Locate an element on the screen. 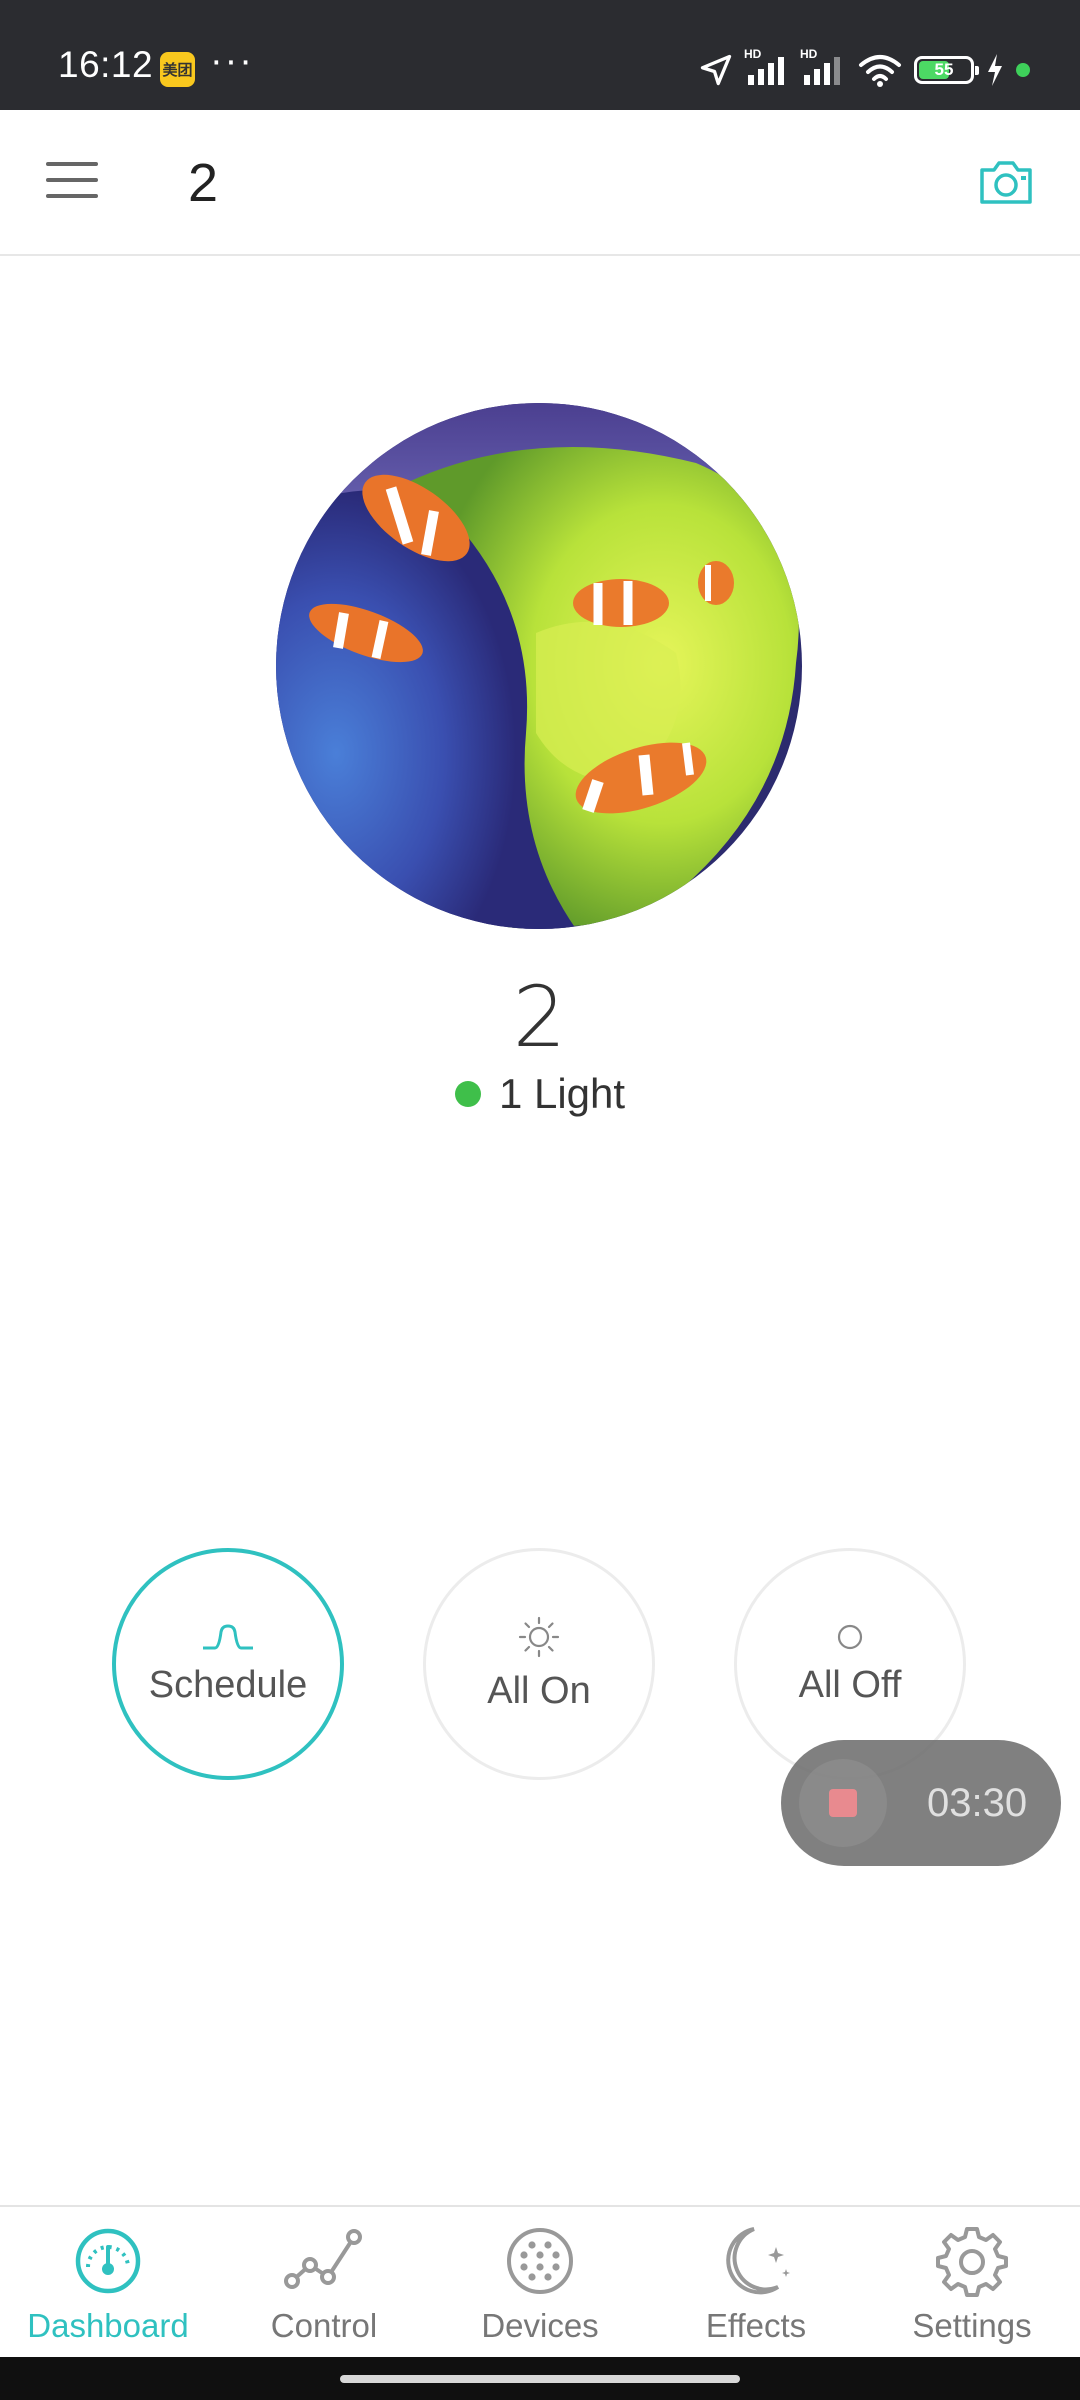  sun-icon is located at coordinates (539, 1636).